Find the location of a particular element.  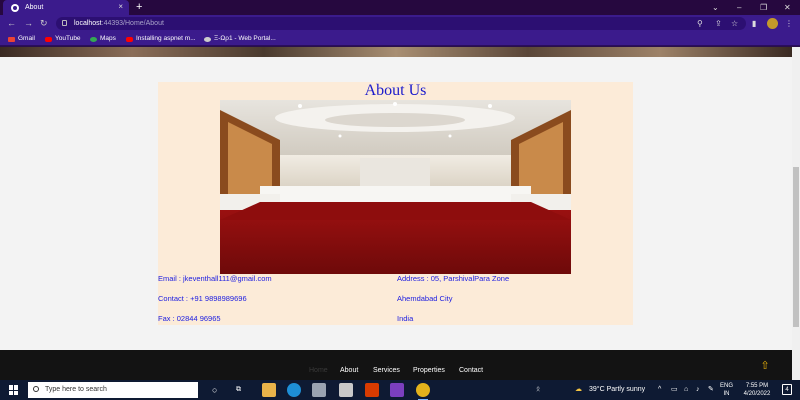

weather-text: 39°C Partly sunny is located at coordinates (617, 390).